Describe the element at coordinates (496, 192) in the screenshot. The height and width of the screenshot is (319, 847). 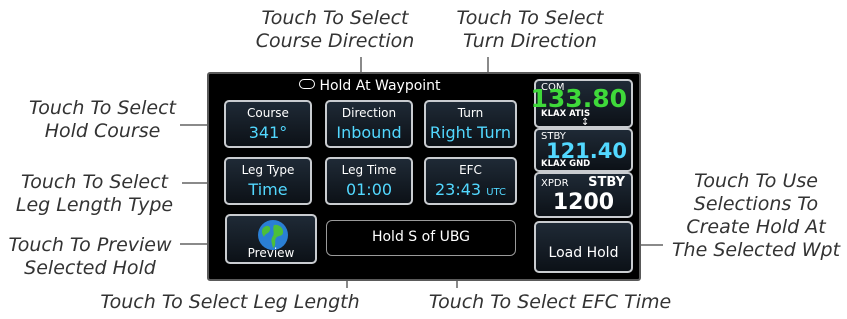
I see `efc-unit: UTC` at that location.